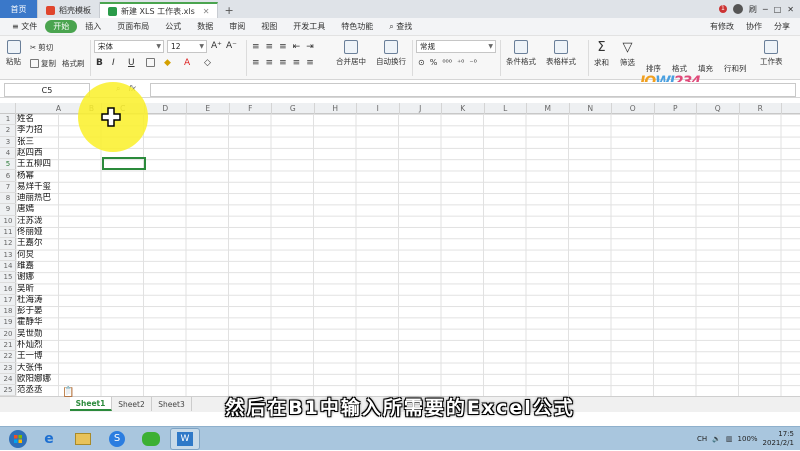  What do you see at coordinates (729, 439) in the screenshot?
I see `network-icon: ▥` at bounding box center [729, 439].